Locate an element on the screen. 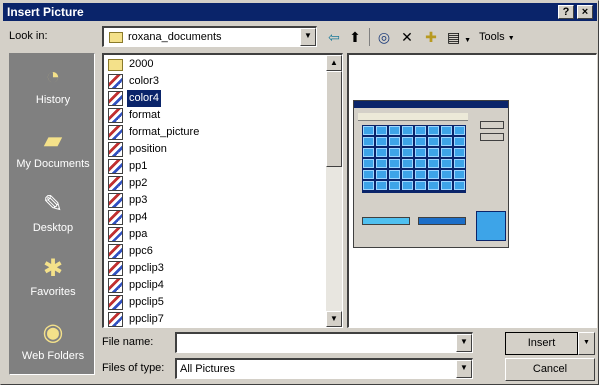 The width and height of the screenshot is (599, 385). file-list-item: position is located at coordinates (218, 149).